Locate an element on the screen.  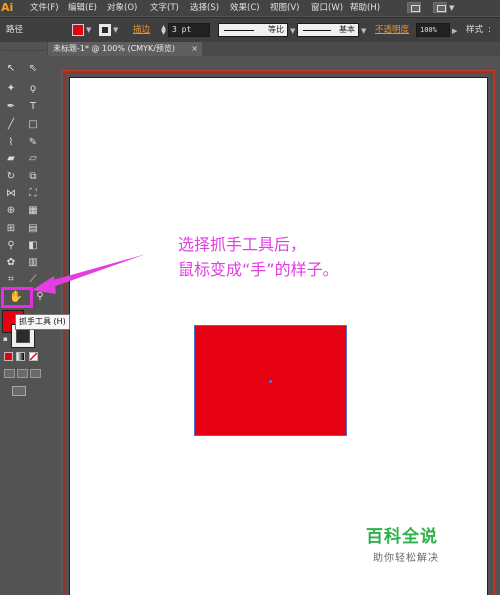
gradient-mode-icon is located at coordinates (20, 356).